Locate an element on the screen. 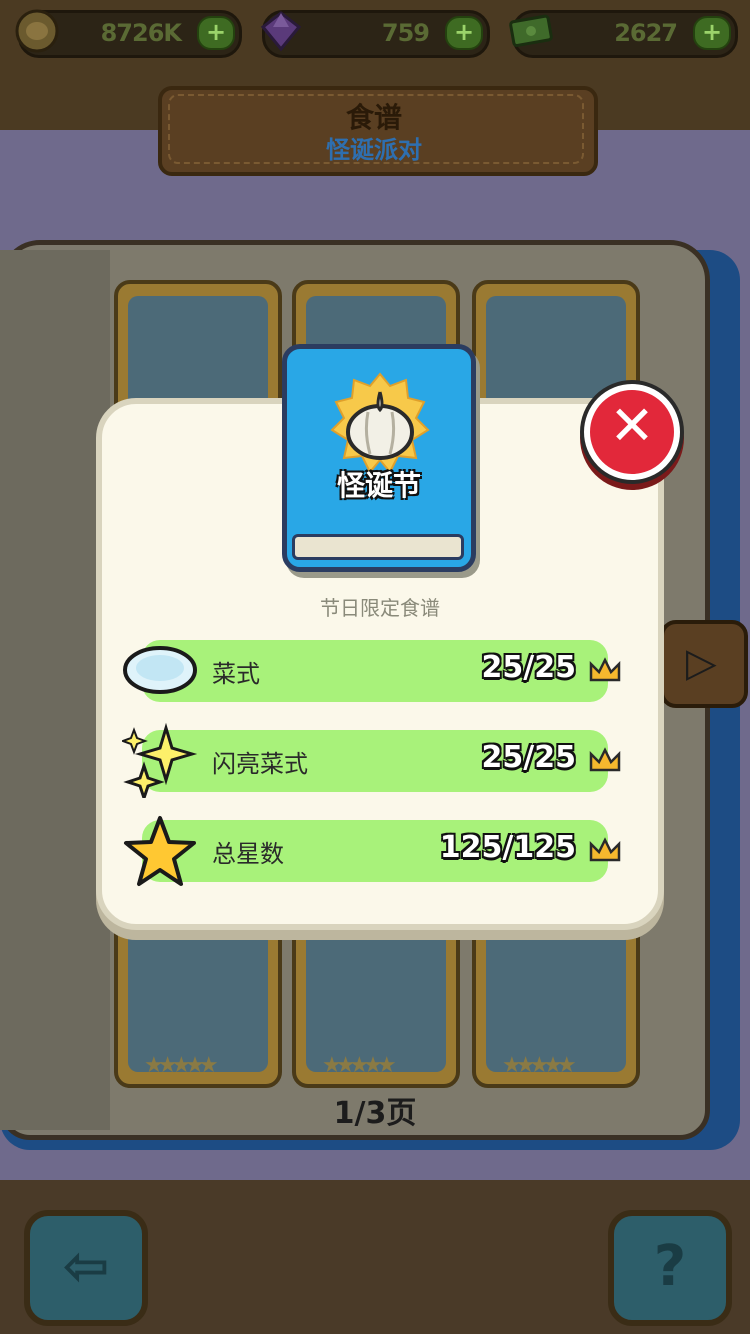 This screenshot has height=1334, width=750. stat-row-dishes: 菜式 25/25 is located at coordinates (381, 671).